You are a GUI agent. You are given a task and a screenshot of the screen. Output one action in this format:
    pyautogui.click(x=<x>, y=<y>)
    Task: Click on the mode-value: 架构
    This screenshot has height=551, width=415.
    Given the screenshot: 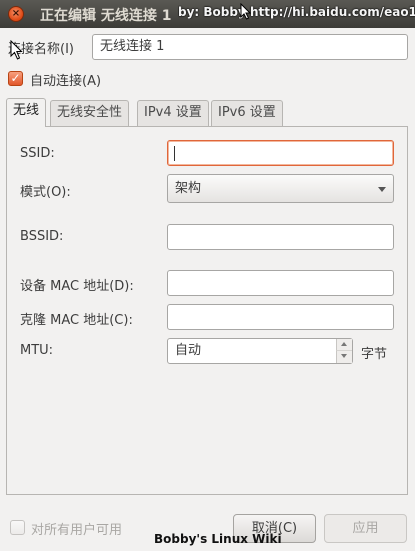 What is the action you would take?
    pyautogui.click(x=188, y=188)
    